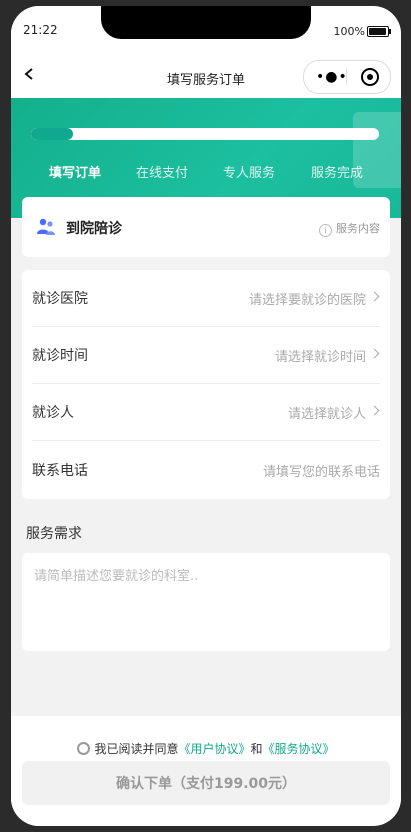 This screenshot has width=411, height=832. I want to click on footer-bar: 我已阅读并同意《用户协议》和《服务协议》 确认下单（支付199.00元）, so click(206, 771).